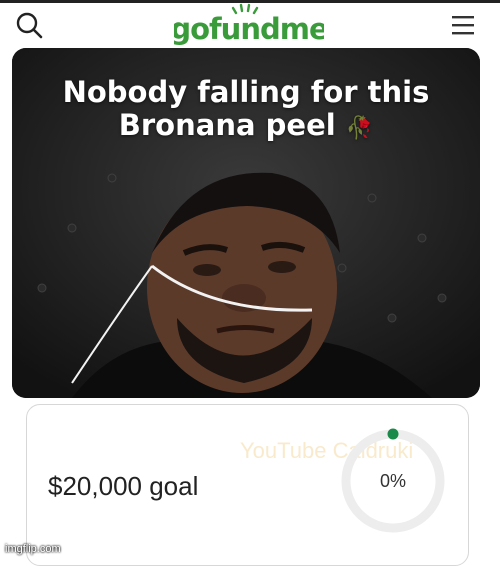 This screenshot has width=500, height=566. What do you see at coordinates (359, 128) in the screenshot?
I see `wilted-rose-emoji: 🥀` at bounding box center [359, 128].